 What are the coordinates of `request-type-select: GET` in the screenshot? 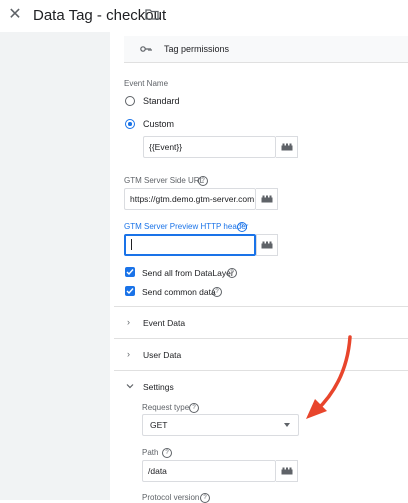 It's located at (220, 425).